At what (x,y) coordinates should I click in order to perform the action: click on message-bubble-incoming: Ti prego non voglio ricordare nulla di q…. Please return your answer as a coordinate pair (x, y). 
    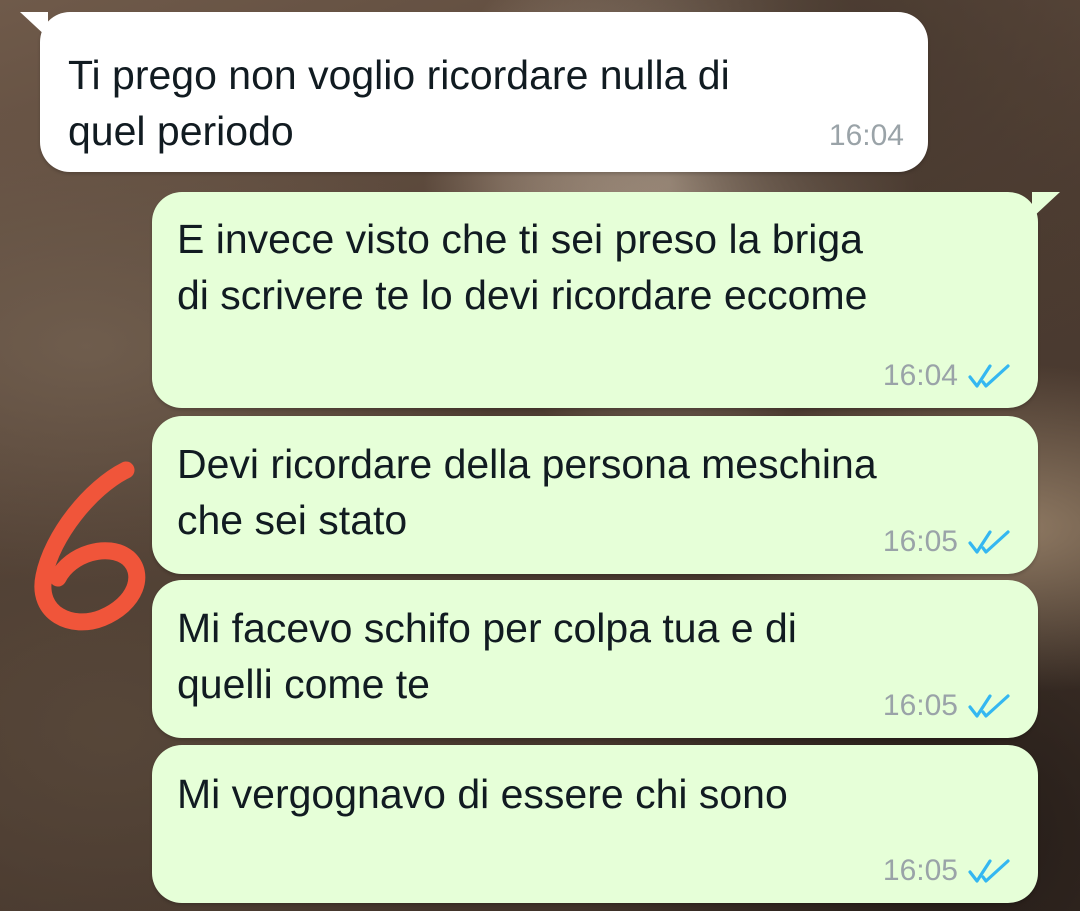
    Looking at the image, I should click on (474, 92).